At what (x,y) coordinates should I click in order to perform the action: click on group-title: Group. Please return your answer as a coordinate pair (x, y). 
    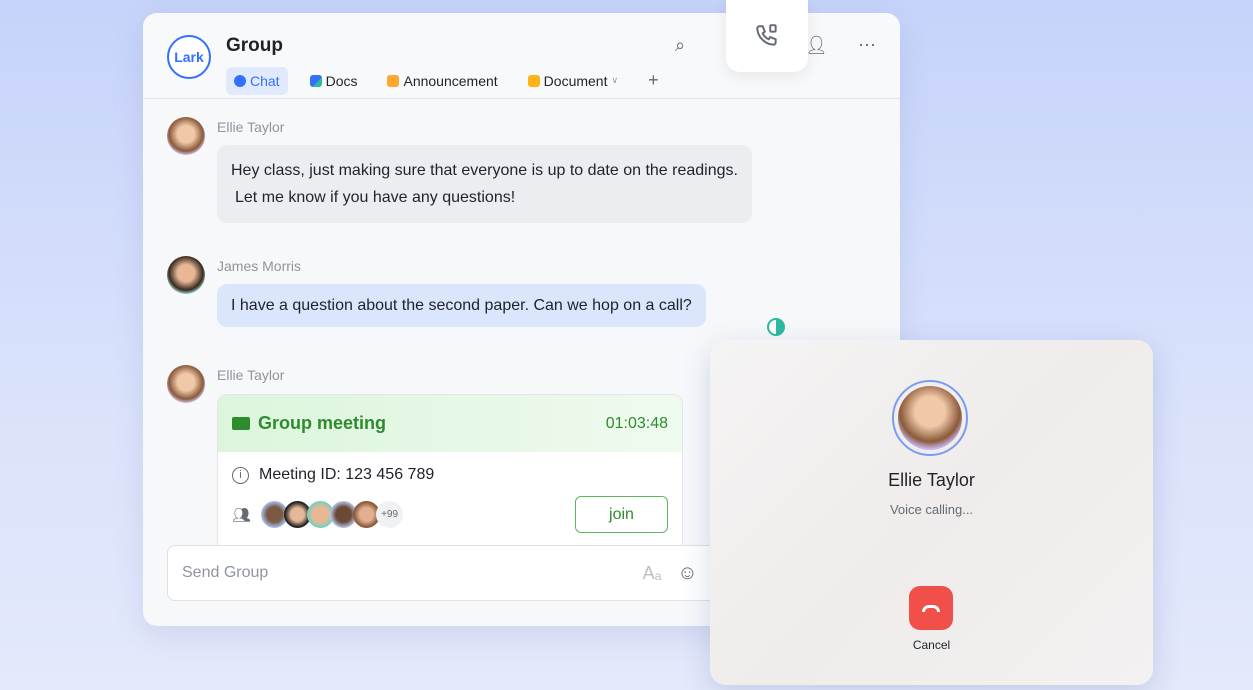
    Looking at the image, I should click on (254, 45).